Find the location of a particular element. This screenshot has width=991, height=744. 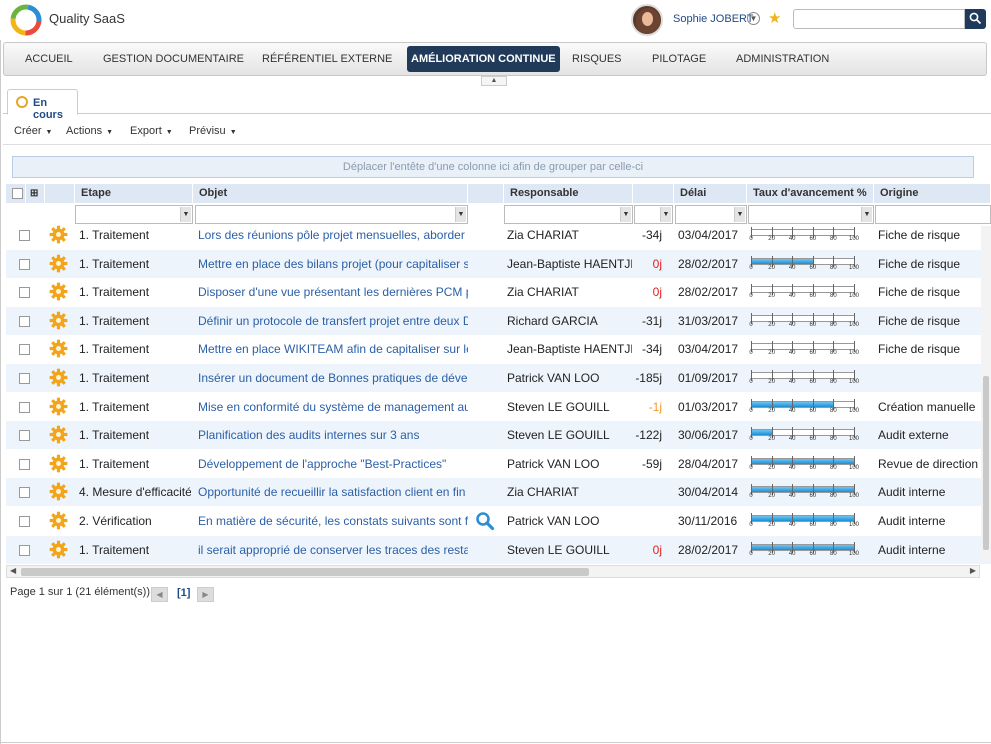

nav-amelioration-continue: AMÉLIORATION CONTINUE is located at coordinates (483, 59).